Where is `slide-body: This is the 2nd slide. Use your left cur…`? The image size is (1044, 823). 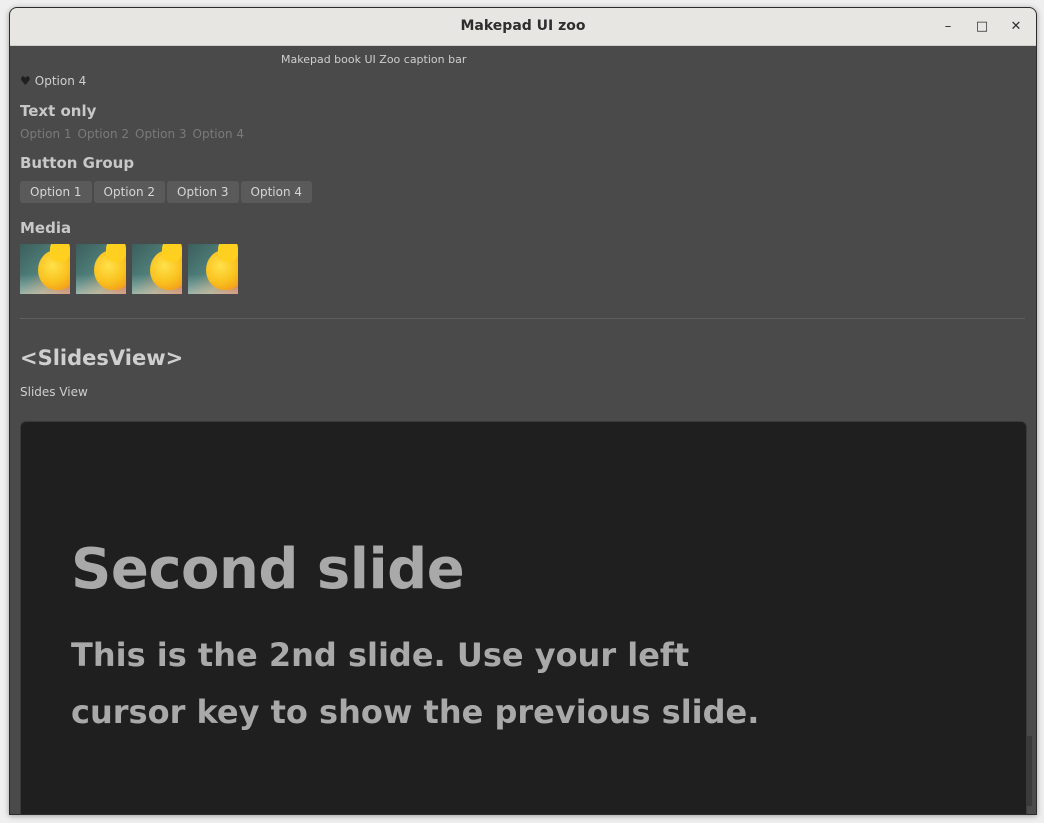 slide-body: This is the 2nd slide. Use your left cur… is located at coordinates (415, 683).